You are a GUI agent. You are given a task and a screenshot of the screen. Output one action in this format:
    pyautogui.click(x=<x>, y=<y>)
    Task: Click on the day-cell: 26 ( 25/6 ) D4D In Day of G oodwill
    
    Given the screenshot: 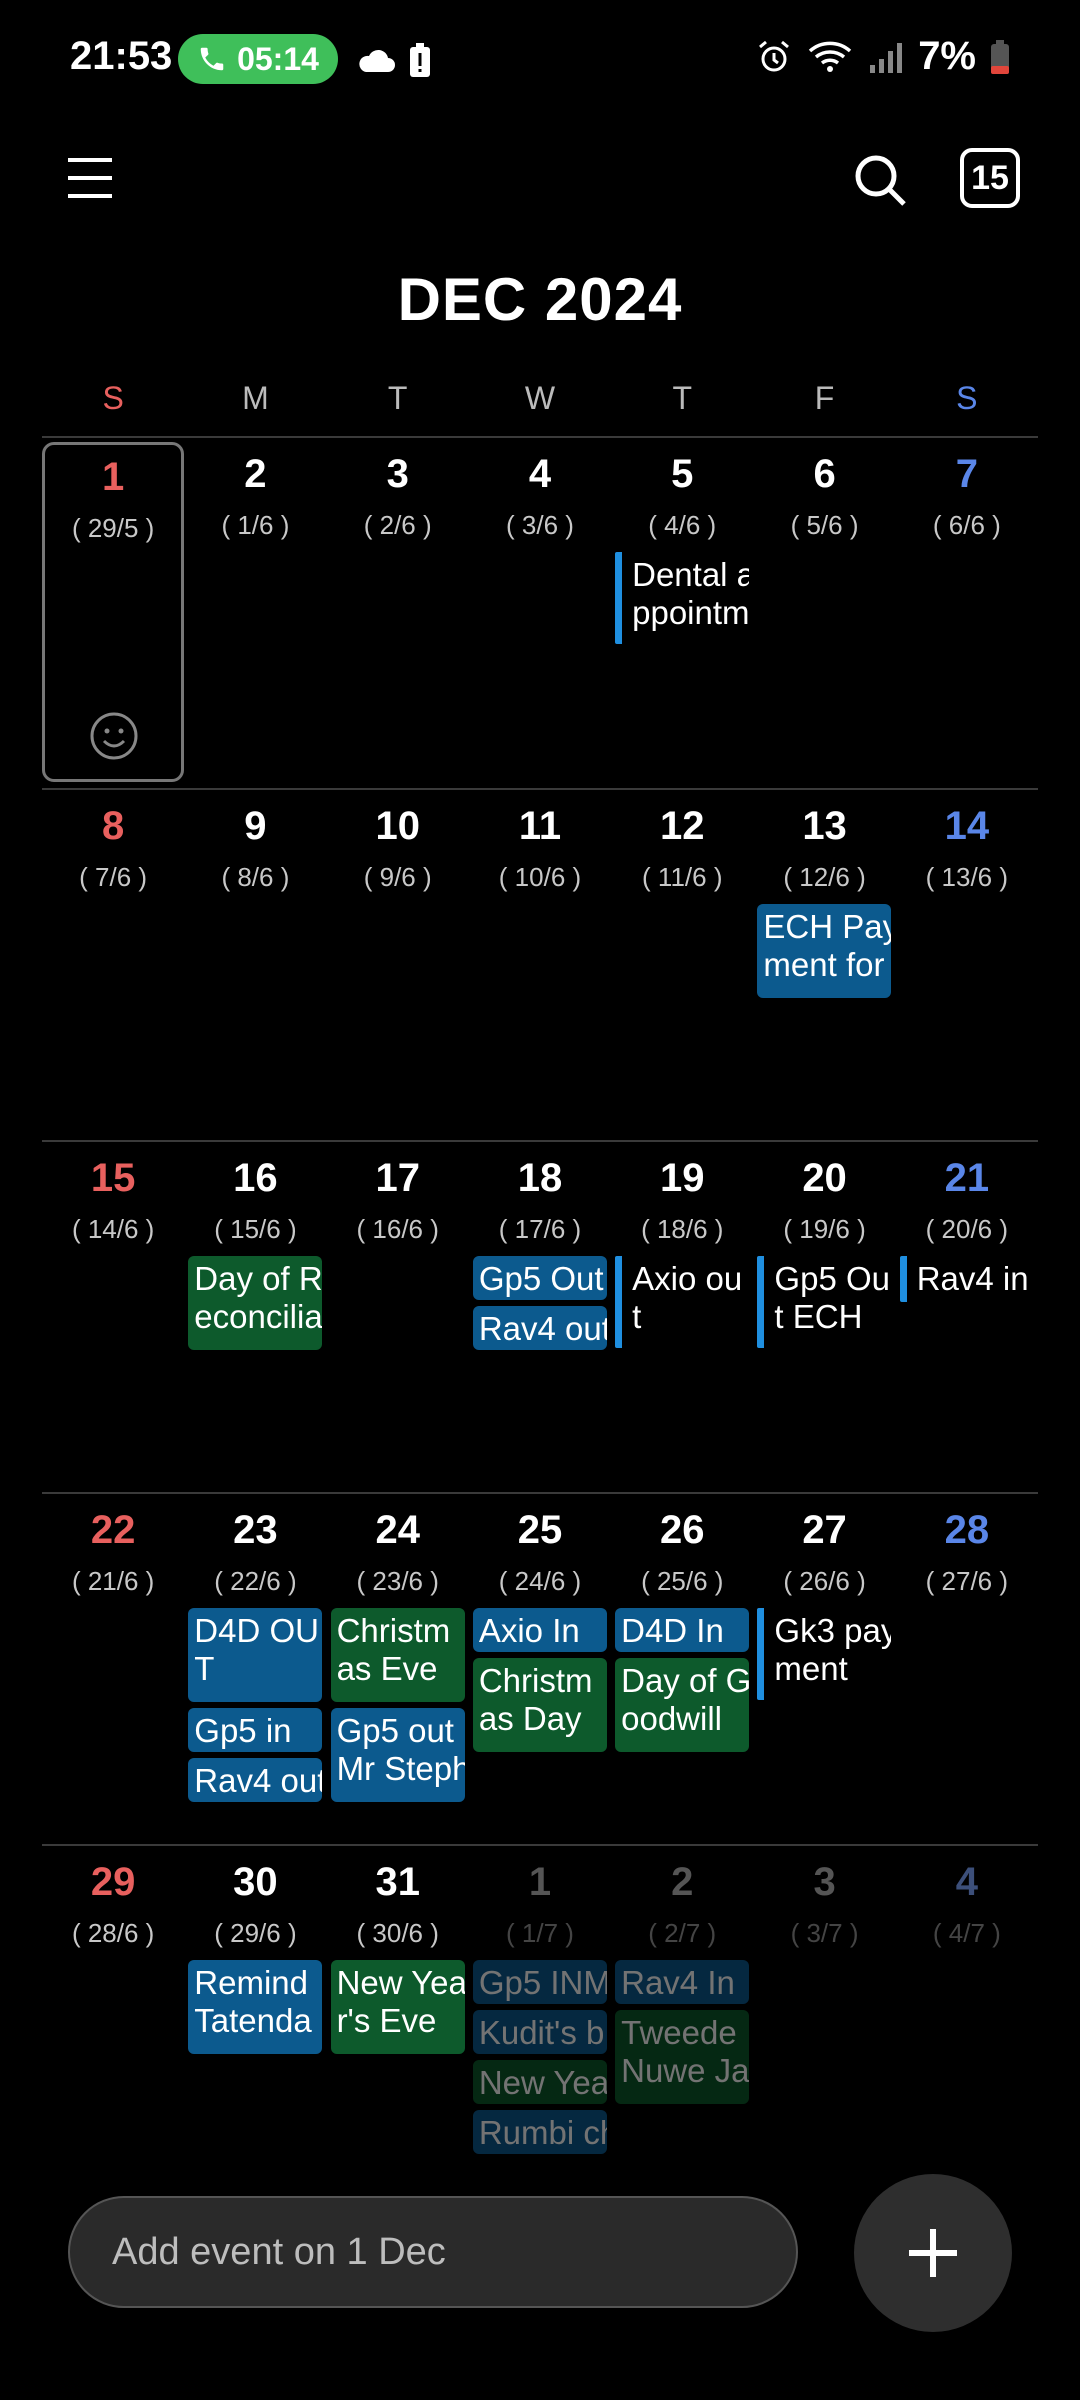 What is the action you would take?
    pyautogui.click(x=682, y=1669)
    